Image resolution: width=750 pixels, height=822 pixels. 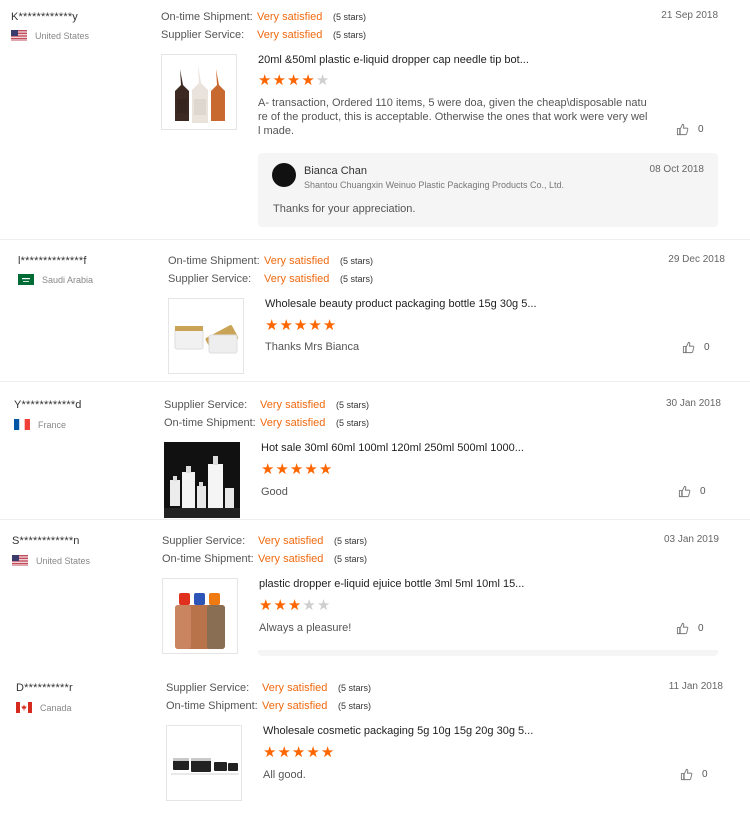 What do you see at coordinates (322, 80) in the screenshot?
I see `star-empty-icon: ★` at bounding box center [322, 80].